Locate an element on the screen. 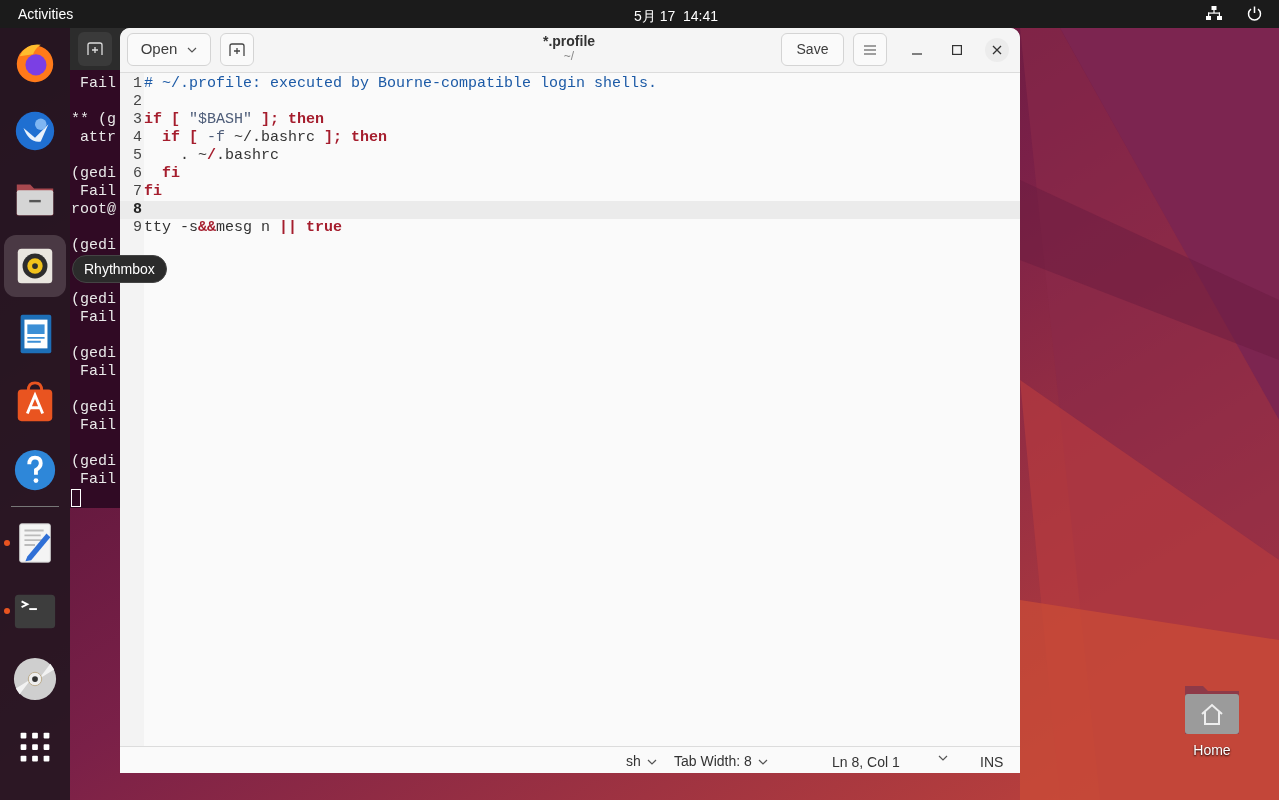 The width and height of the screenshot is (1279, 800). language-dropdown: sh is located at coordinates (641, 761).